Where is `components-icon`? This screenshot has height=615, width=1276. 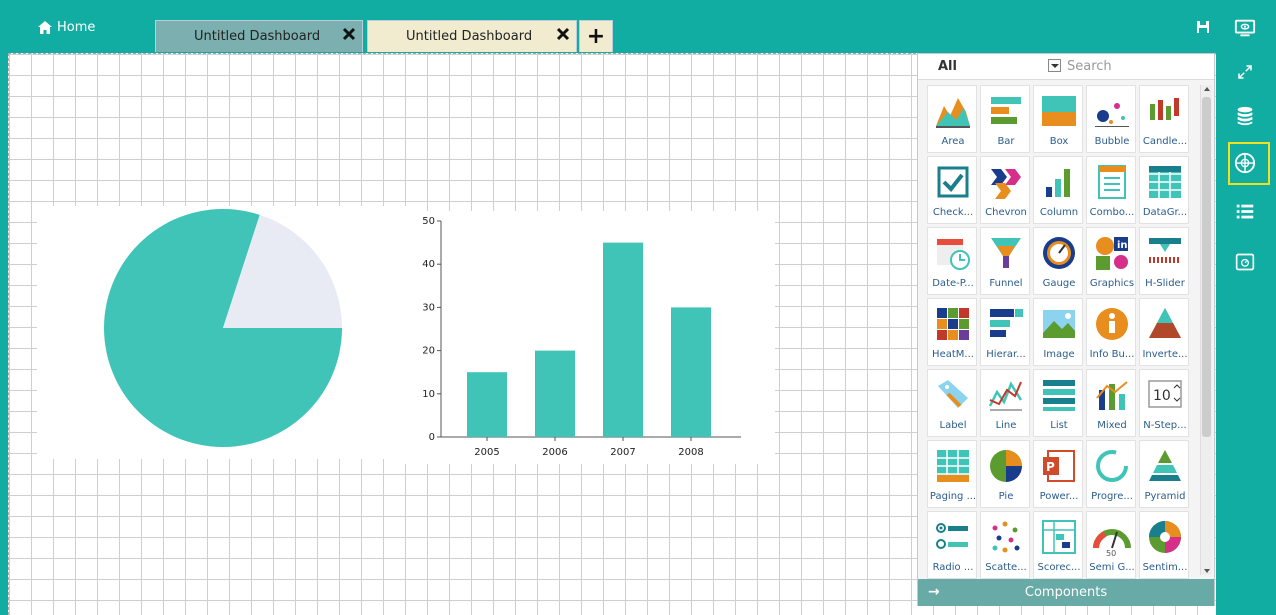
components-icon is located at coordinates (1245, 163).